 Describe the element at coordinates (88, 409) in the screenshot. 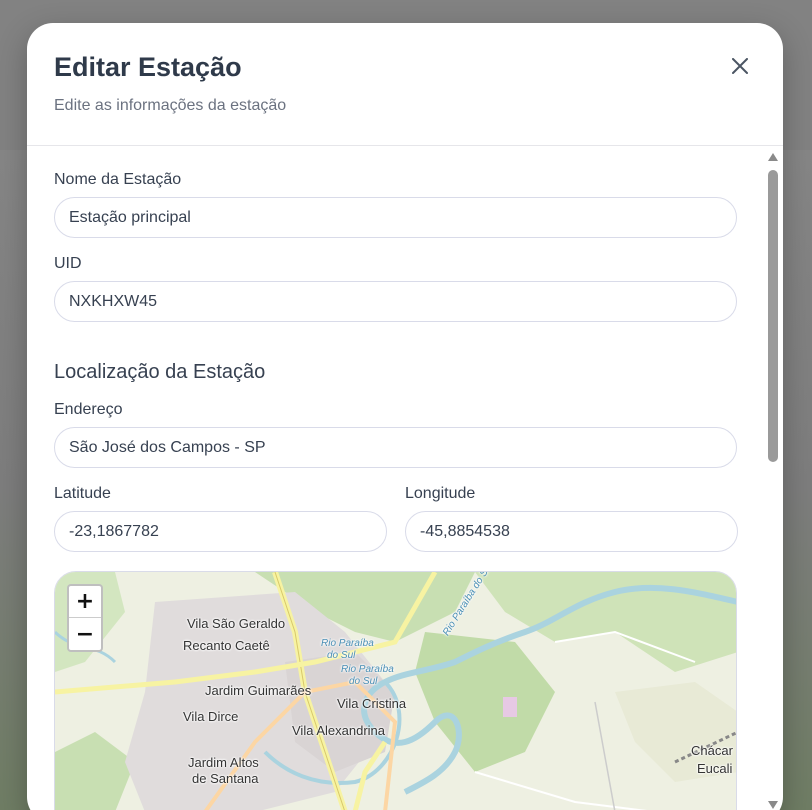

I see `address-label: Endereço` at that location.